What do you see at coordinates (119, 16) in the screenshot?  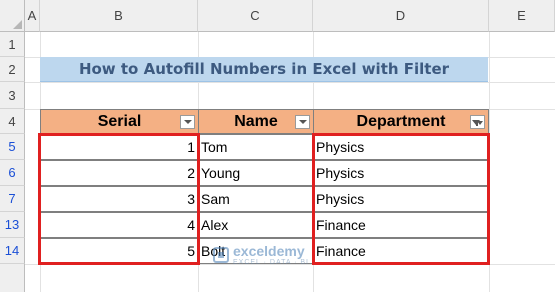 I see `column-header-b: B` at bounding box center [119, 16].